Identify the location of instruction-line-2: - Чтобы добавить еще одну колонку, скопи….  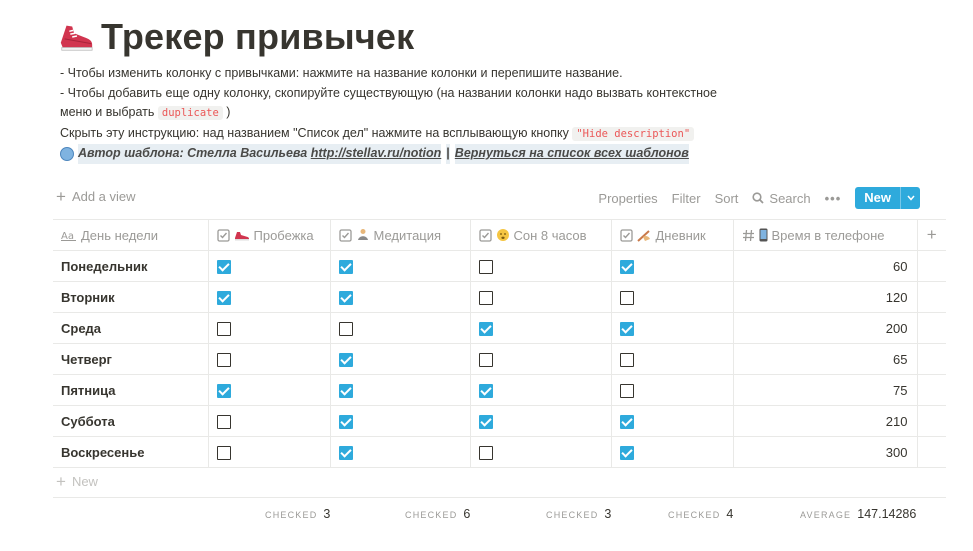
(388, 92).